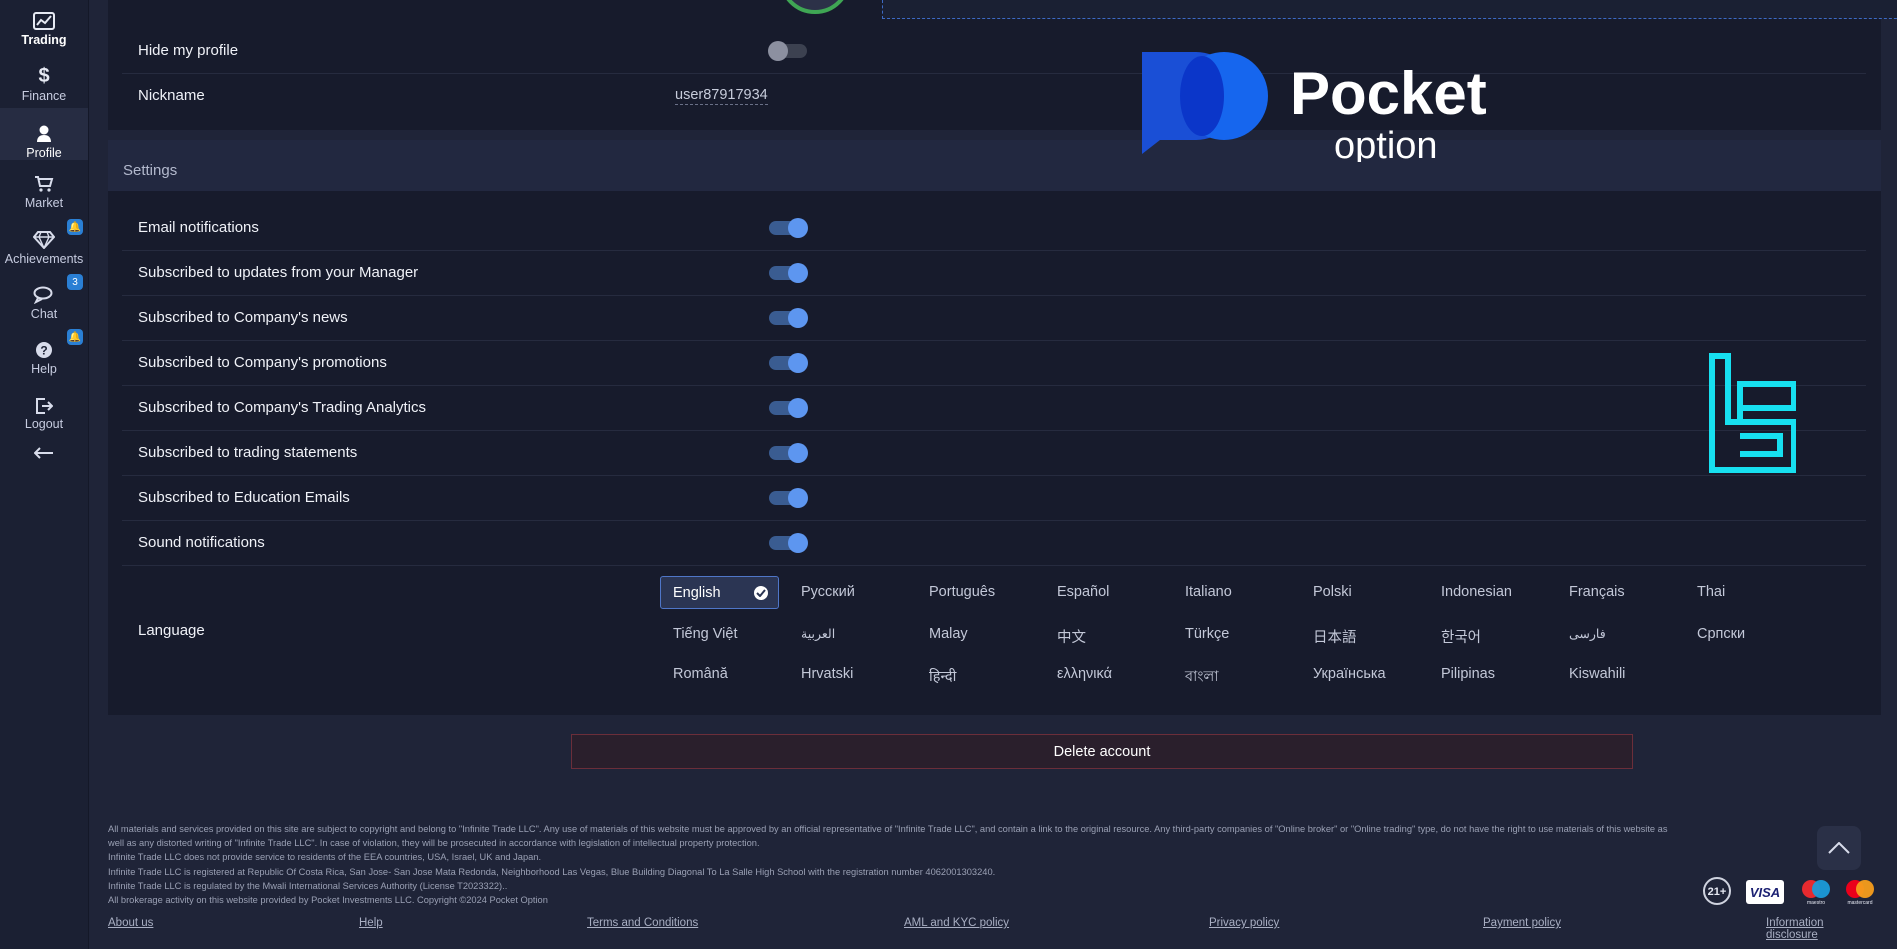 Image resolution: width=1897 pixels, height=949 pixels. What do you see at coordinates (1597, 674) in the screenshot?
I see `language-option: Kiswahili` at bounding box center [1597, 674].